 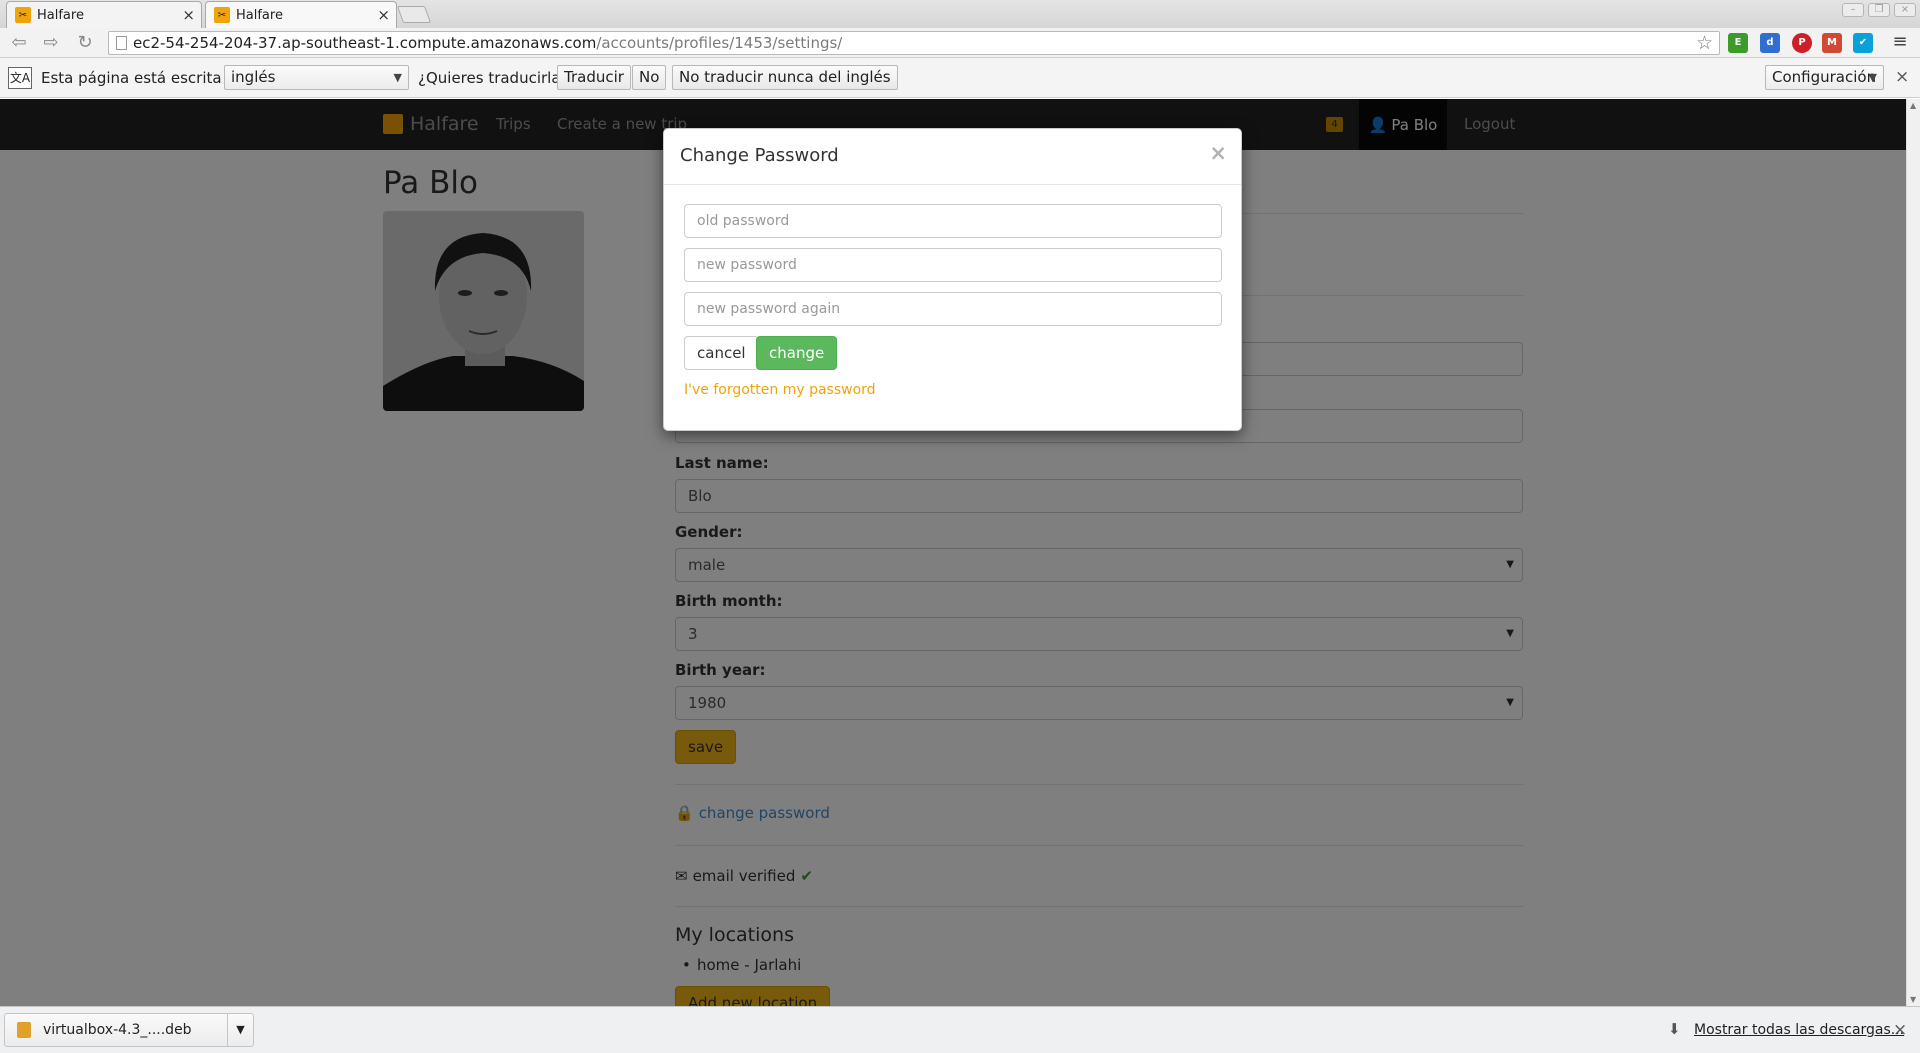 What do you see at coordinates (797, 353) in the screenshot?
I see `change-button: change` at bounding box center [797, 353].